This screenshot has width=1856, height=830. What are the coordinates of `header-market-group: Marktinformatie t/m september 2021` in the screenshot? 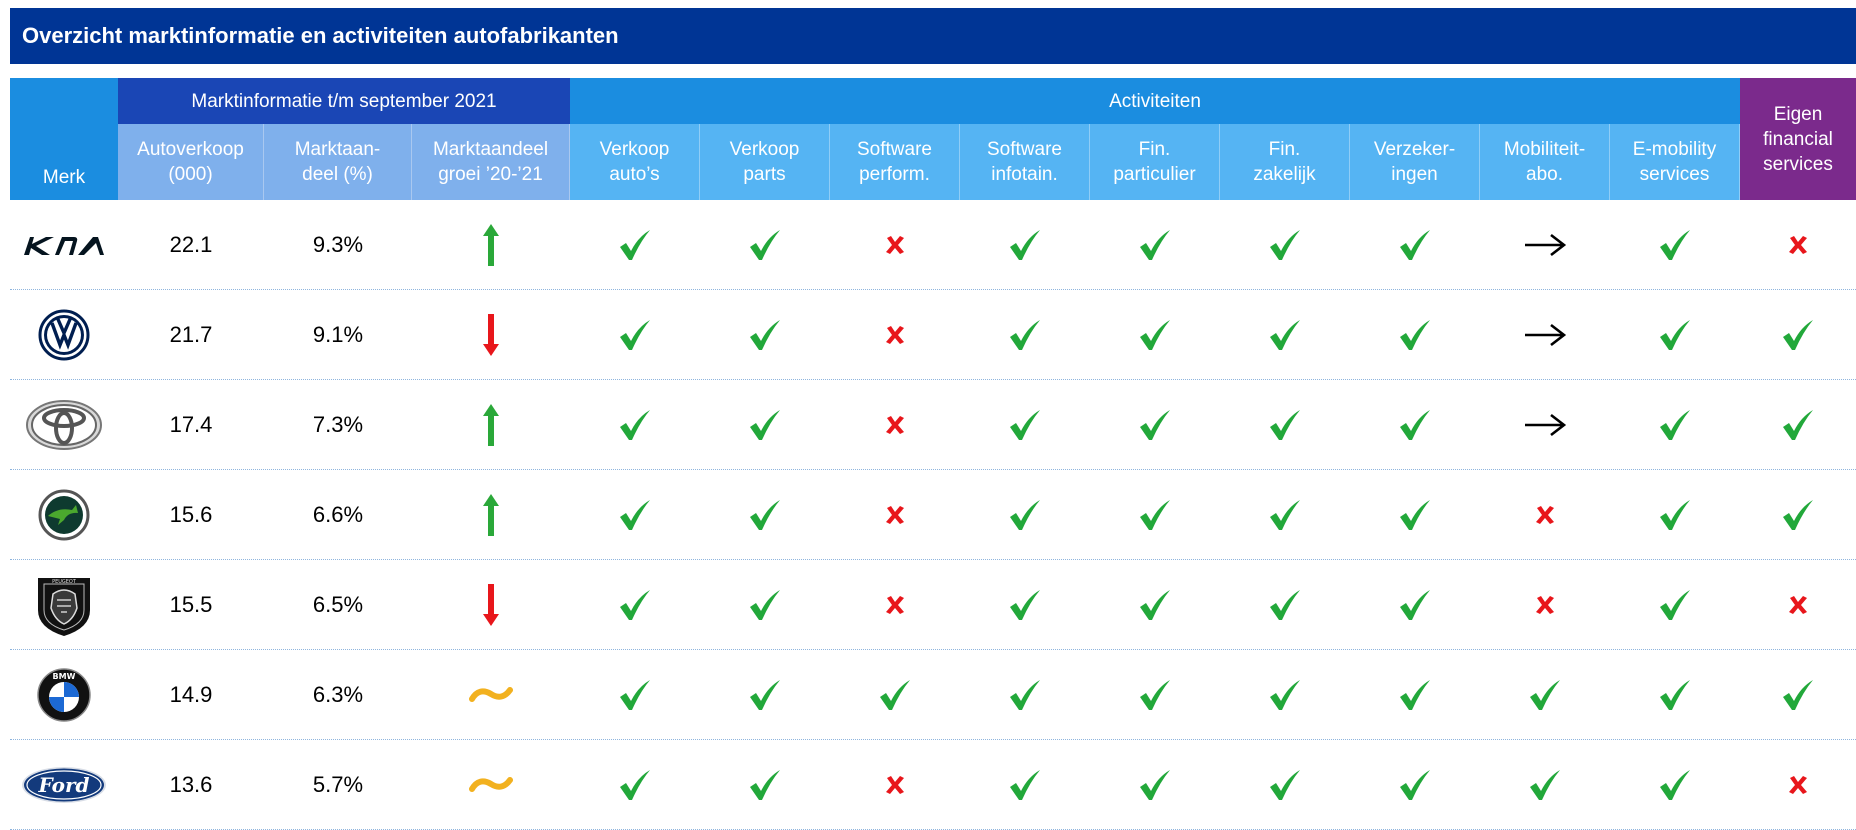 It's located at (344, 101).